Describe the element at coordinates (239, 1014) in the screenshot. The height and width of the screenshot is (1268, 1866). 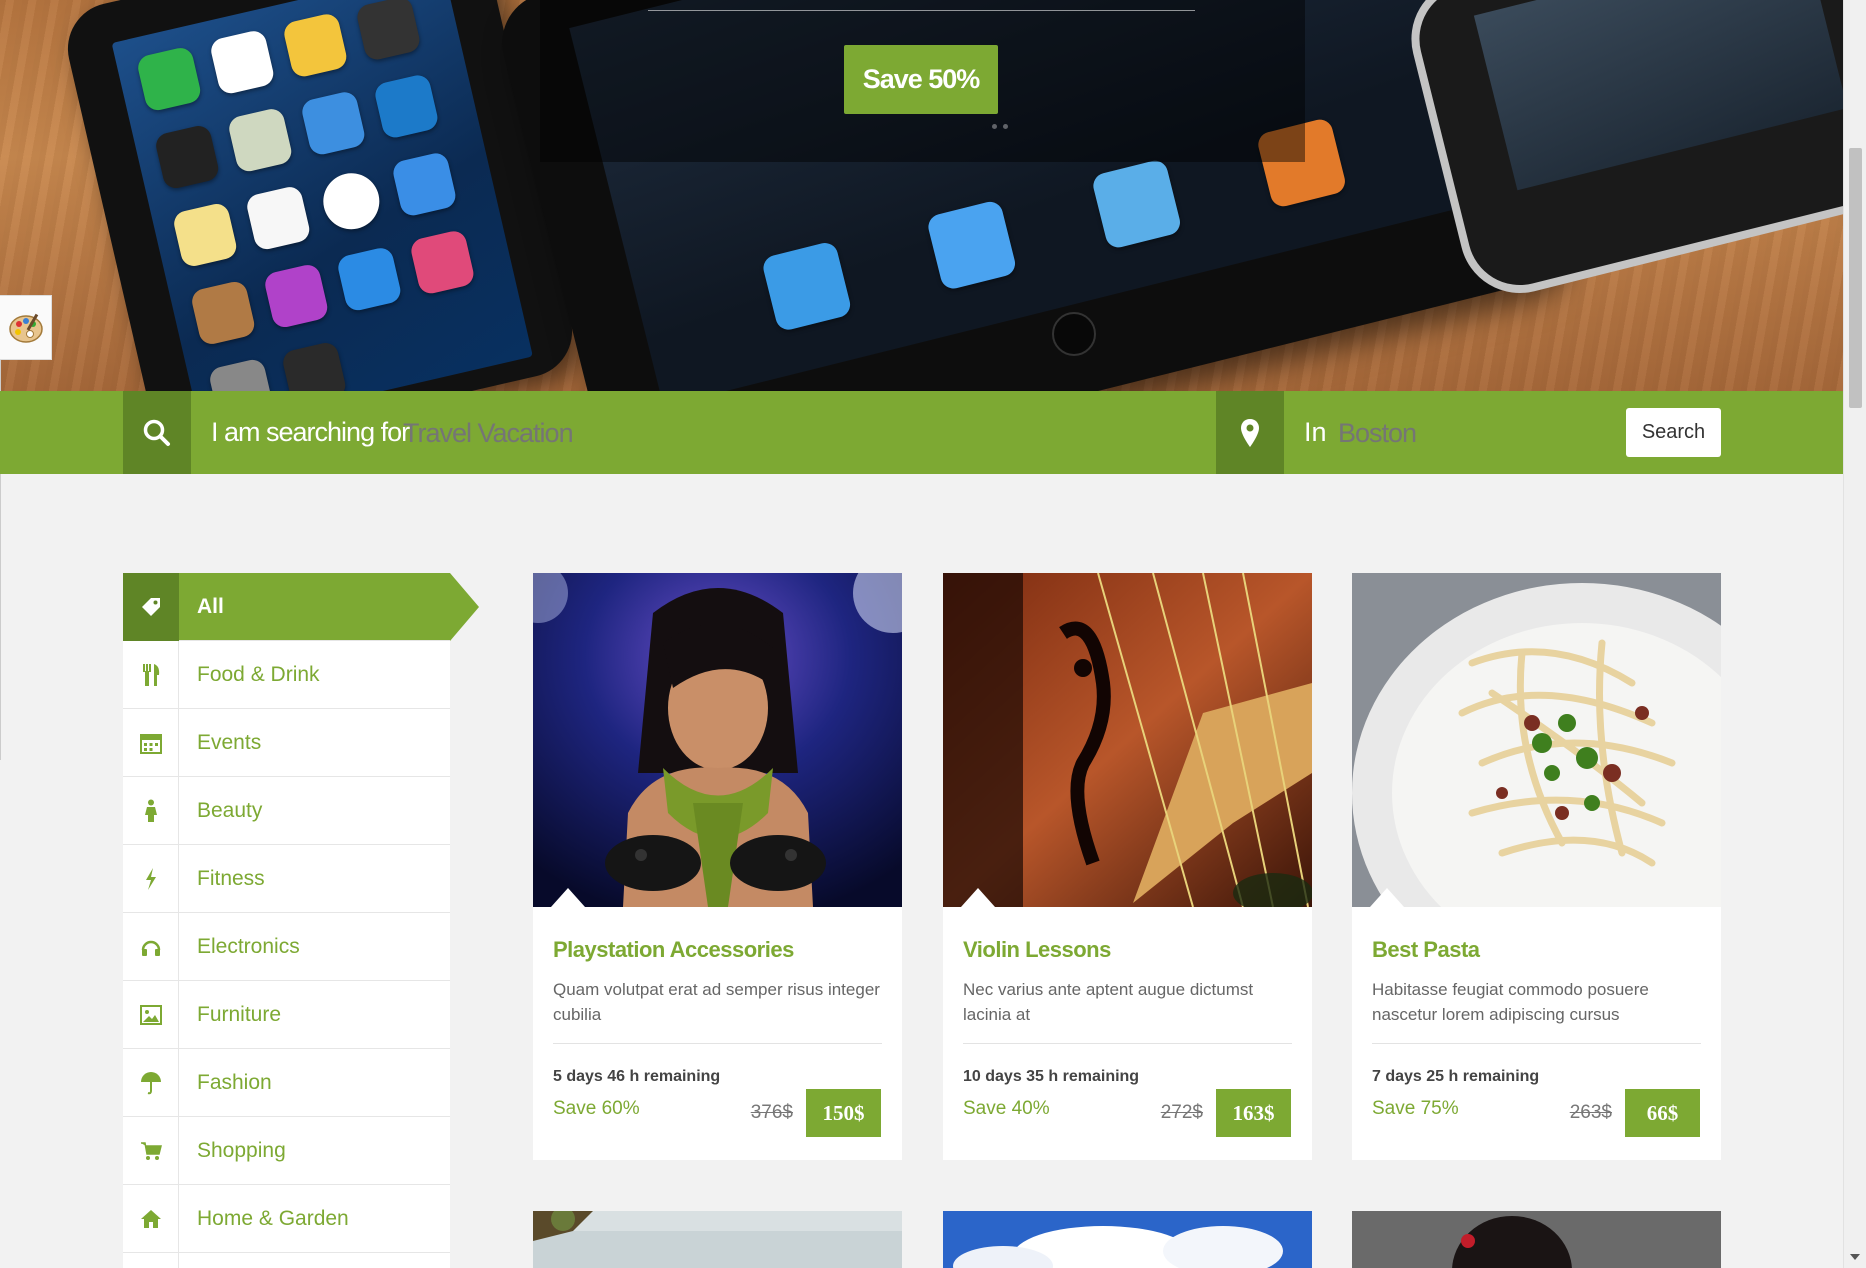
I see `category-label: Furniture` at that location.